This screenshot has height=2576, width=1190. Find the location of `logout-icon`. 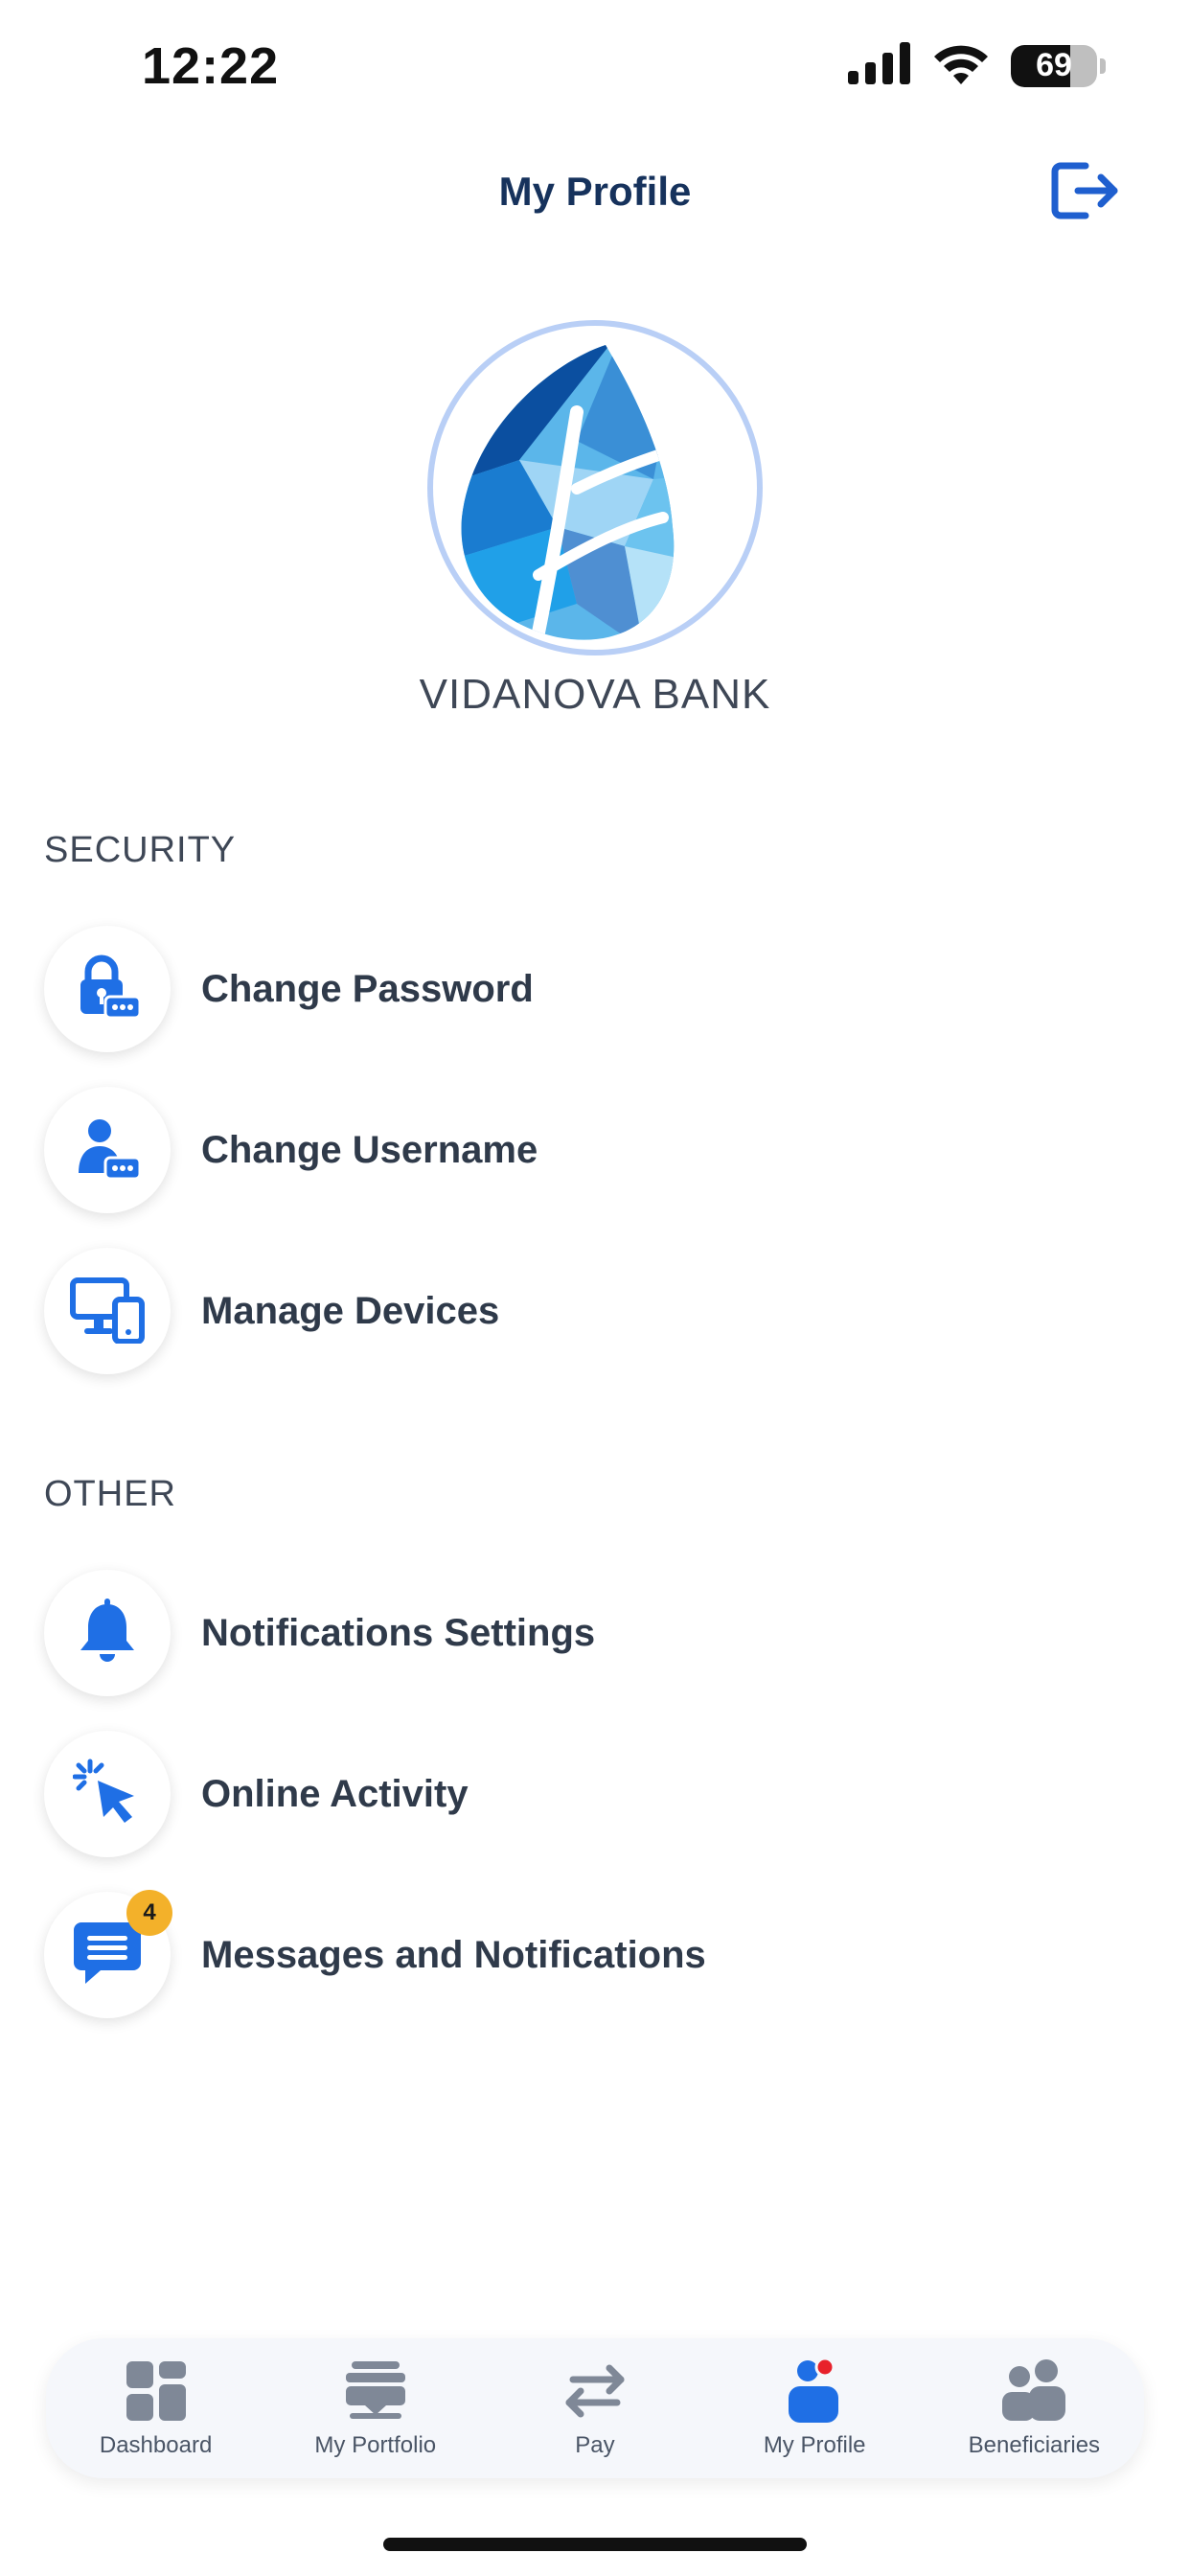

logout-icon is located at coordinates (1087, 193).